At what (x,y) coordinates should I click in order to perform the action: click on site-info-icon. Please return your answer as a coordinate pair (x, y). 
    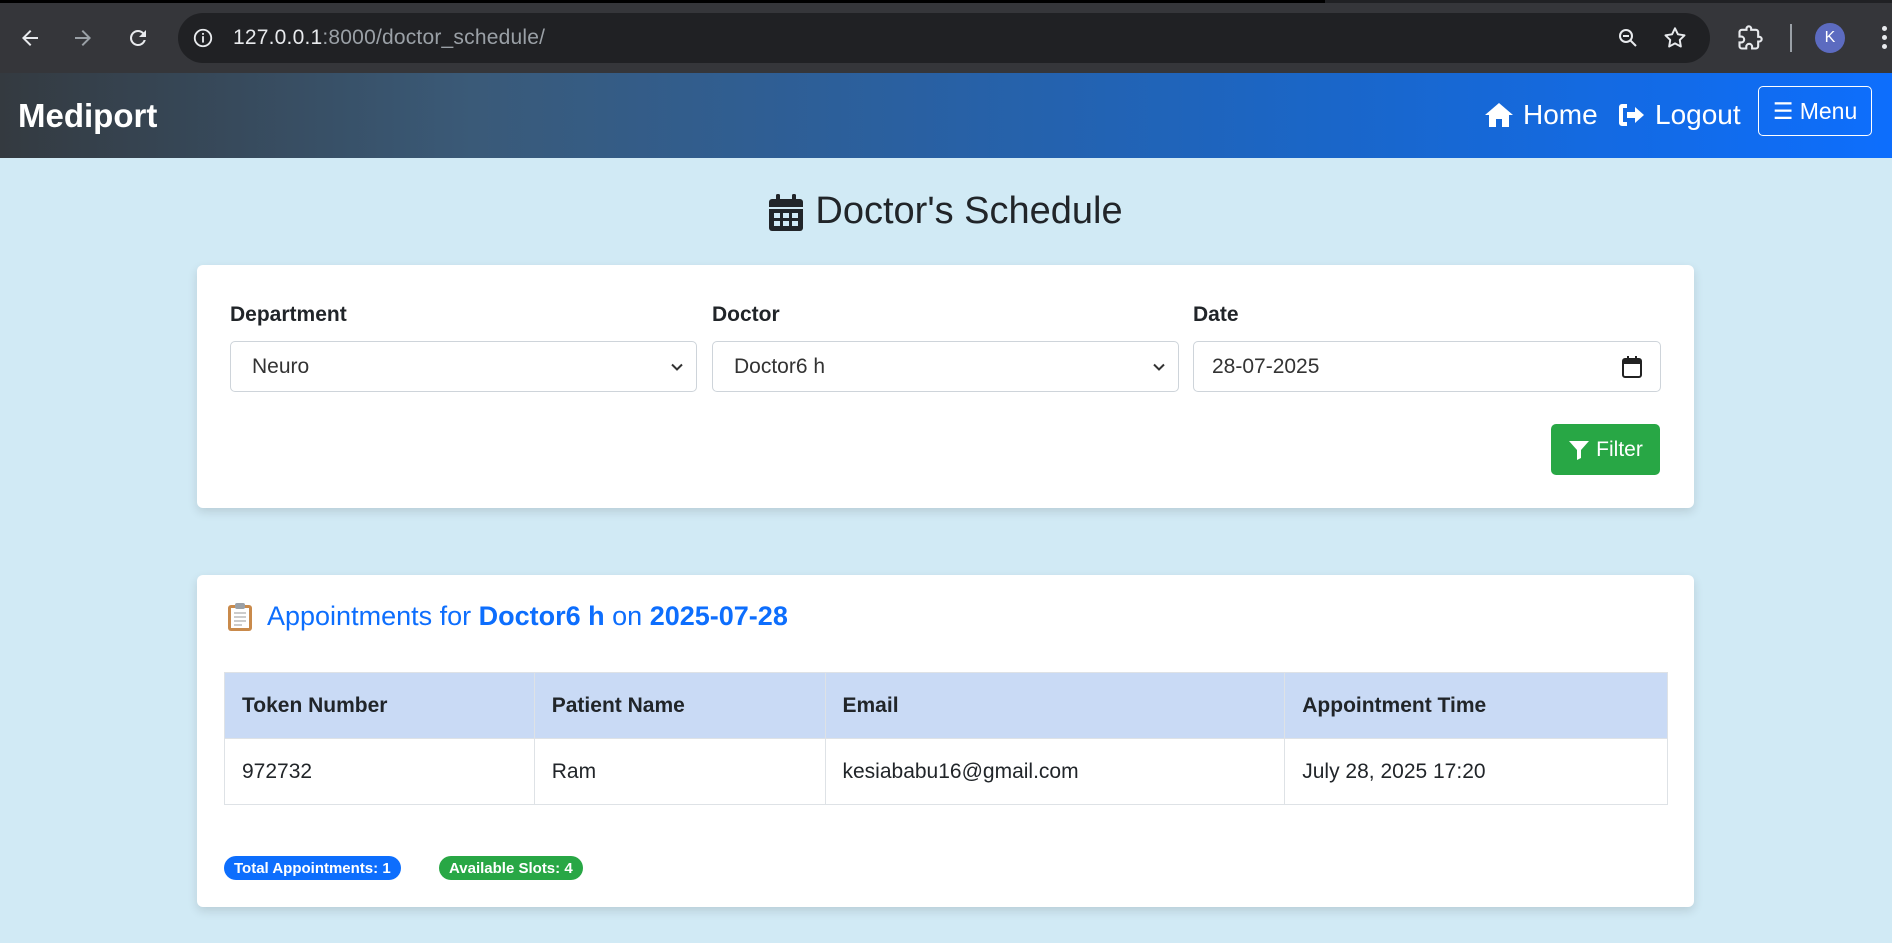
    Looking at the image, I should click on (203, 38).